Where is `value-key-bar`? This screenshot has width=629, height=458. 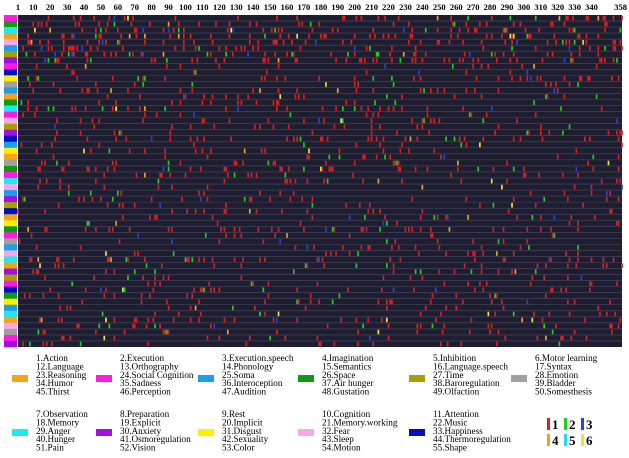
value-key-bar is located at coordinates (548, 440).